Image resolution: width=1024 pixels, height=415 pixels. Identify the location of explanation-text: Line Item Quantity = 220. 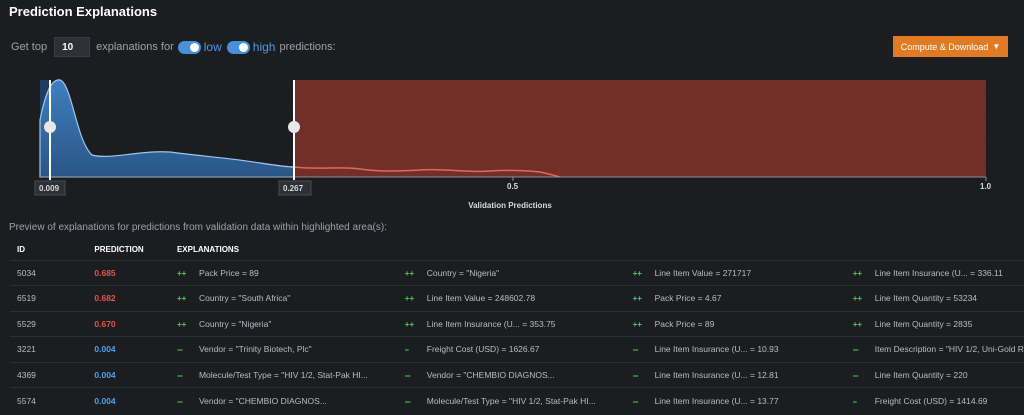
(921, 374).